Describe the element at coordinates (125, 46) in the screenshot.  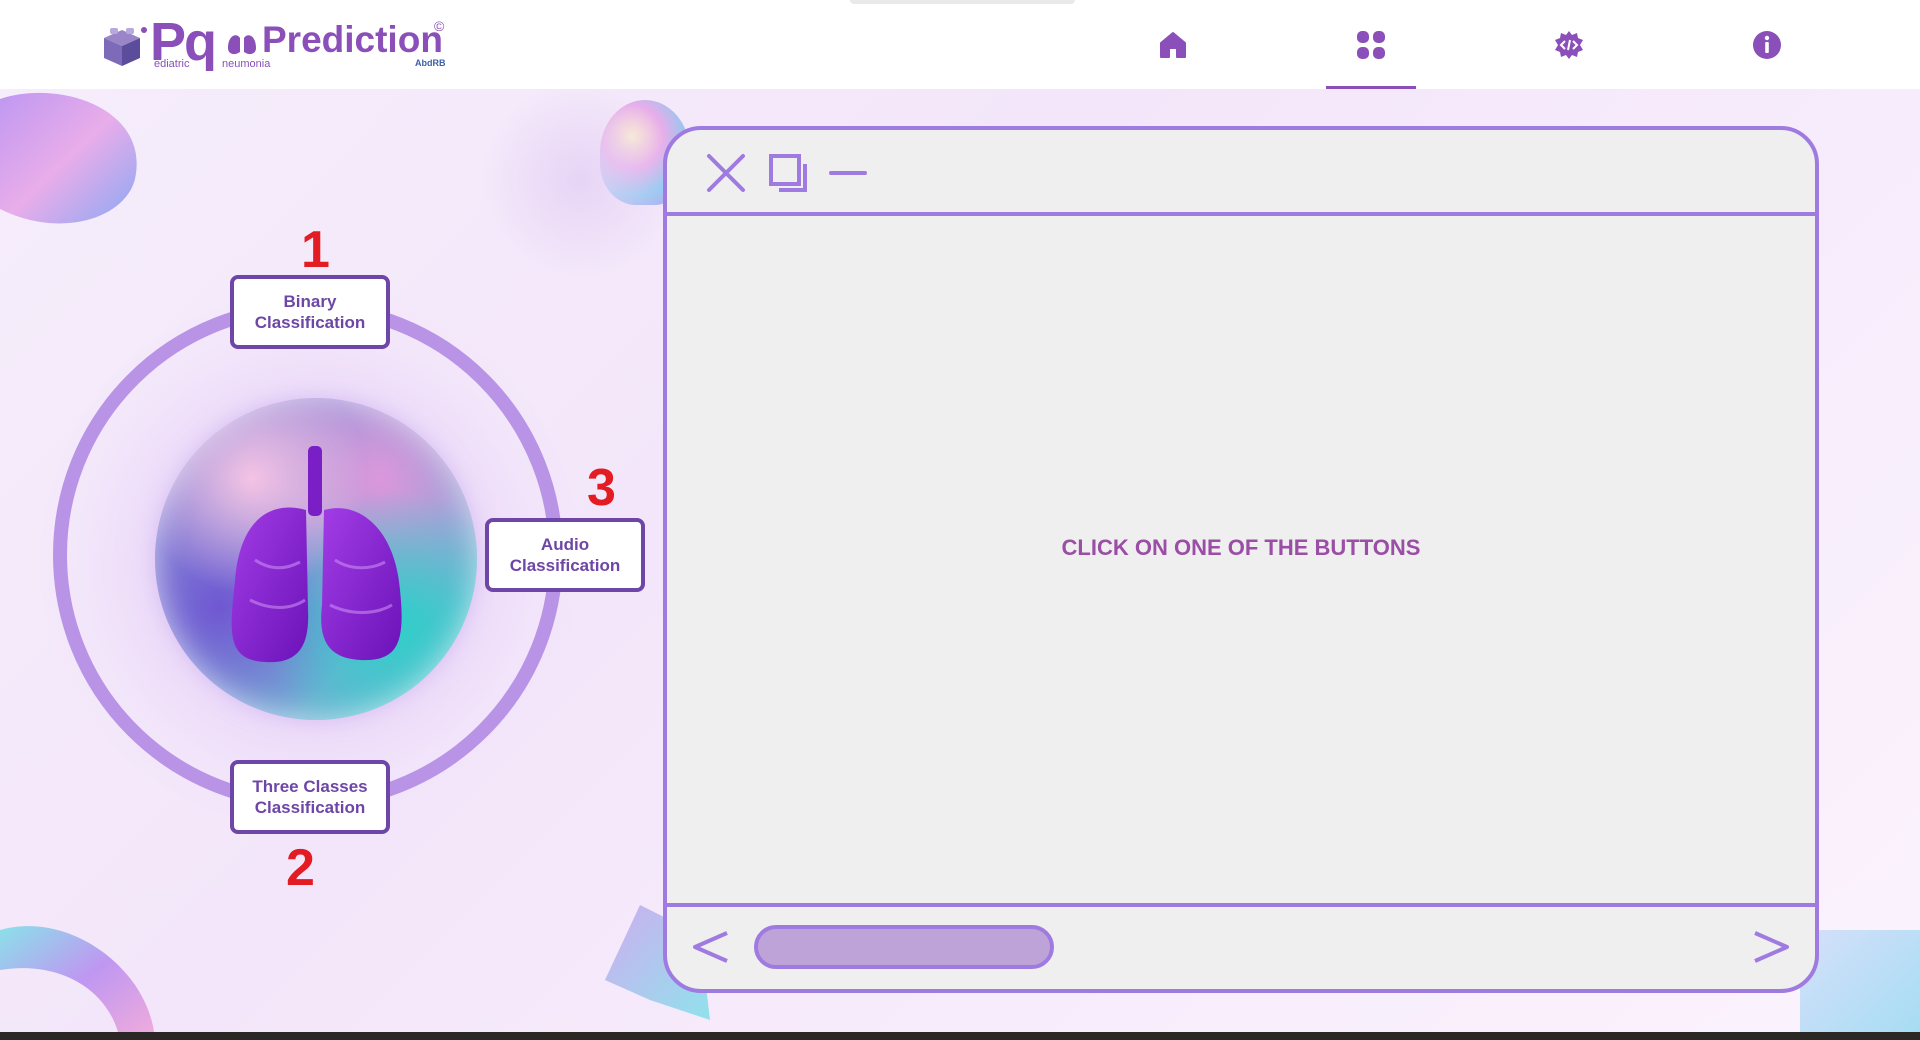
I see `blocks-icon` at that location.